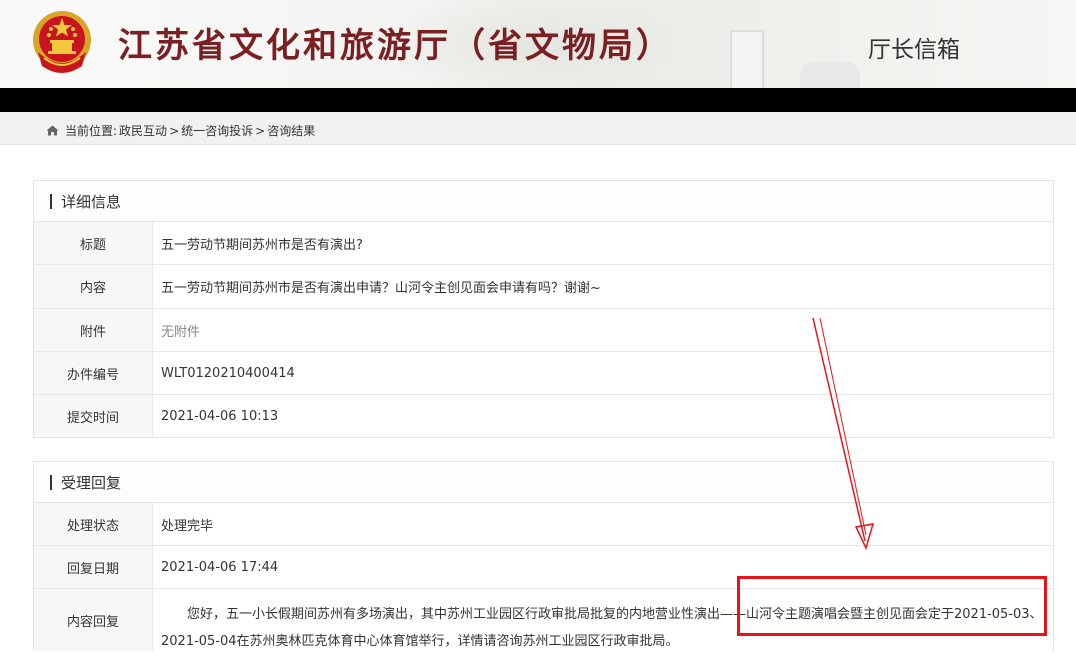 Image resolution: width=1076 pixels, height=655 pixels. What do you see at coordinates (217, 130) in the screenshot?
I see `breadcrumb-item-consultation: 统一咨询投诉` at bounding box center [217, 130].